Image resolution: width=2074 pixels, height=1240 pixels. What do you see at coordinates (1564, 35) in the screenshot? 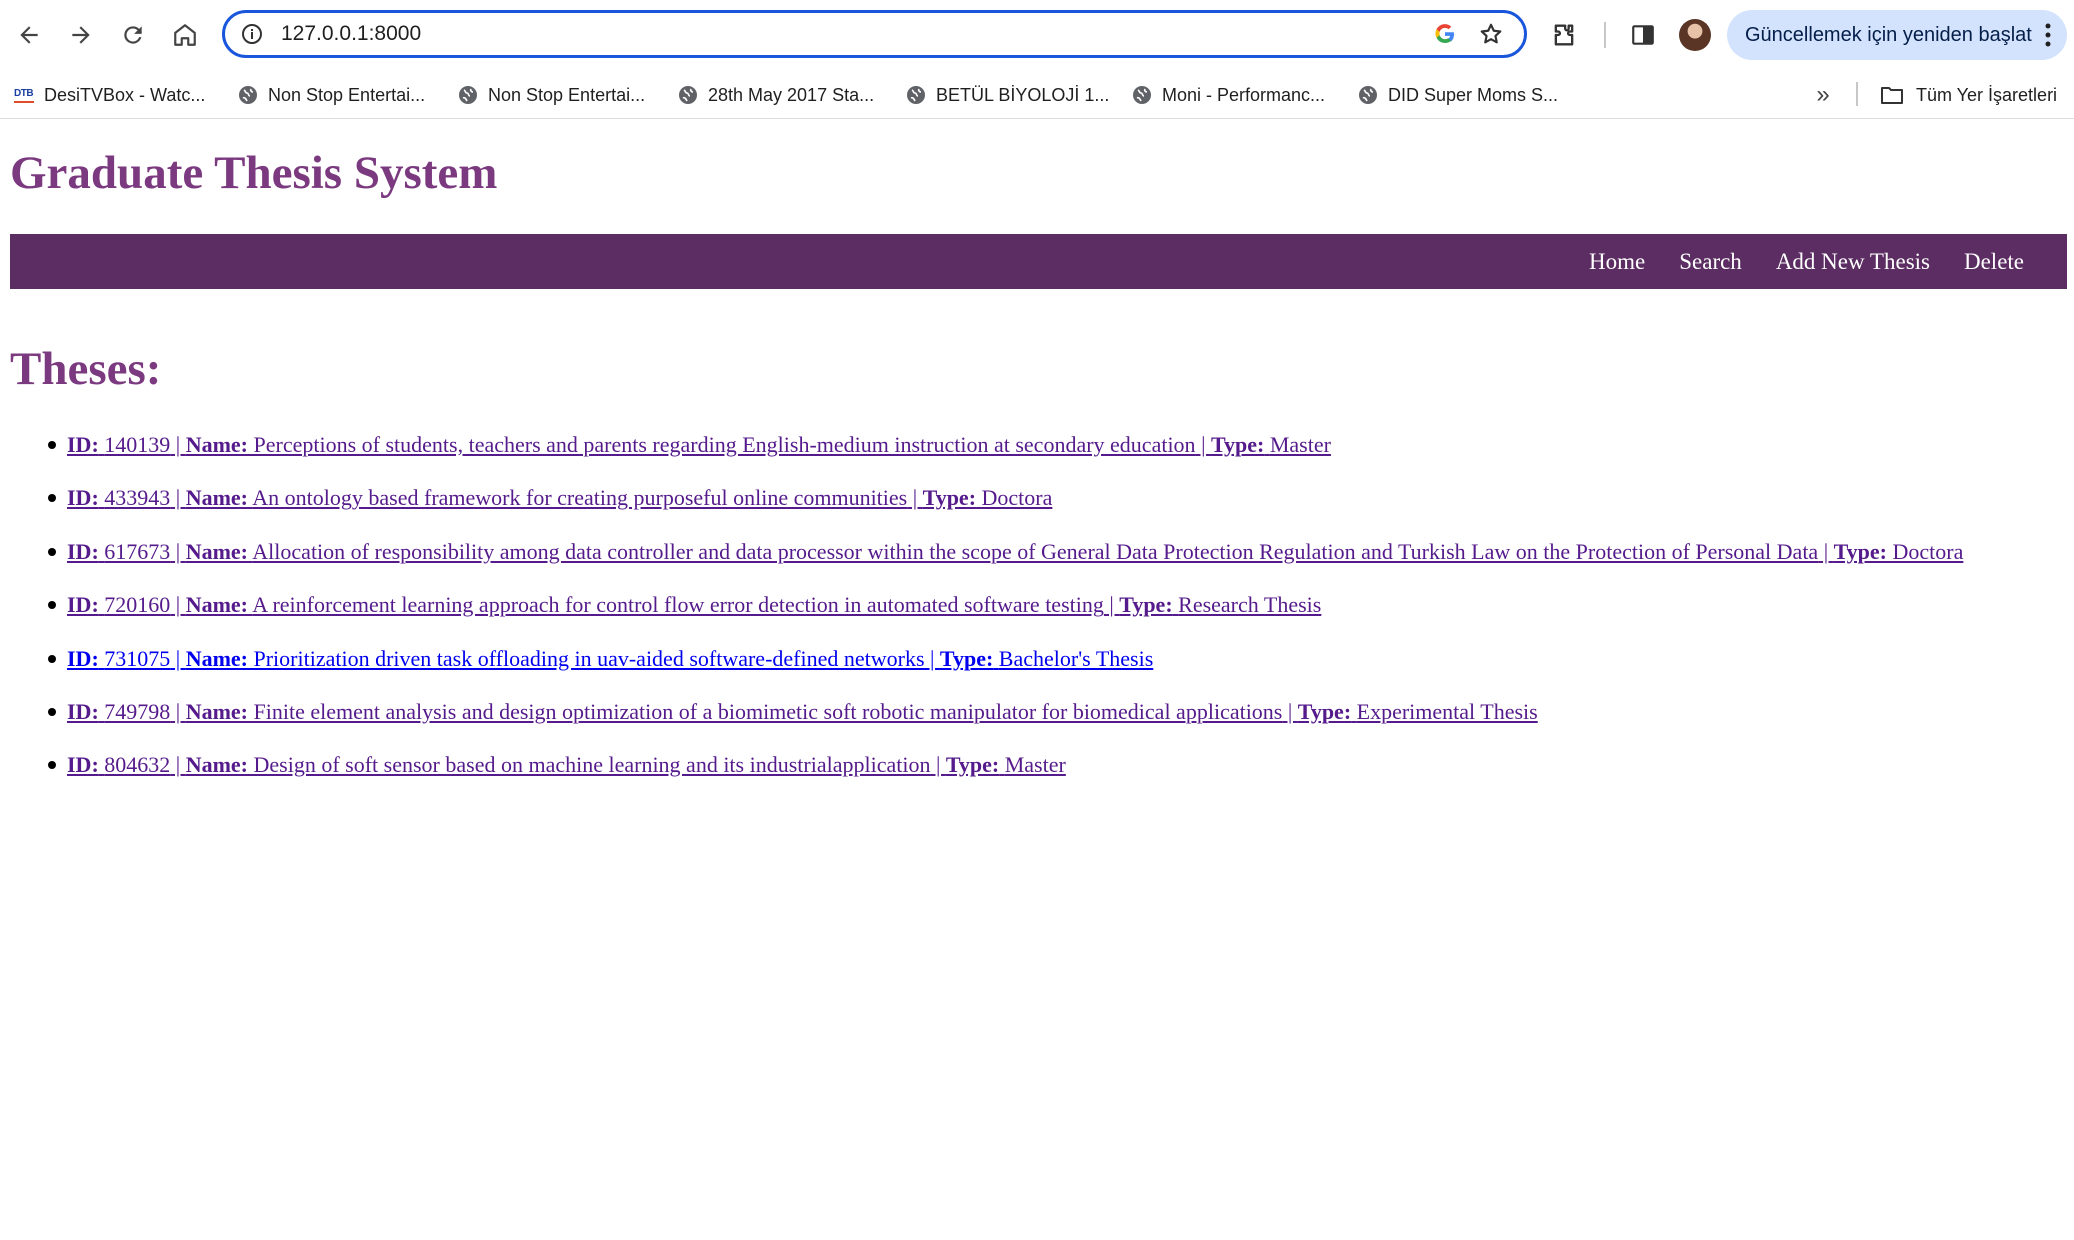
I see `extensions-puzzle-icon` at bounding box center [1564, 35].